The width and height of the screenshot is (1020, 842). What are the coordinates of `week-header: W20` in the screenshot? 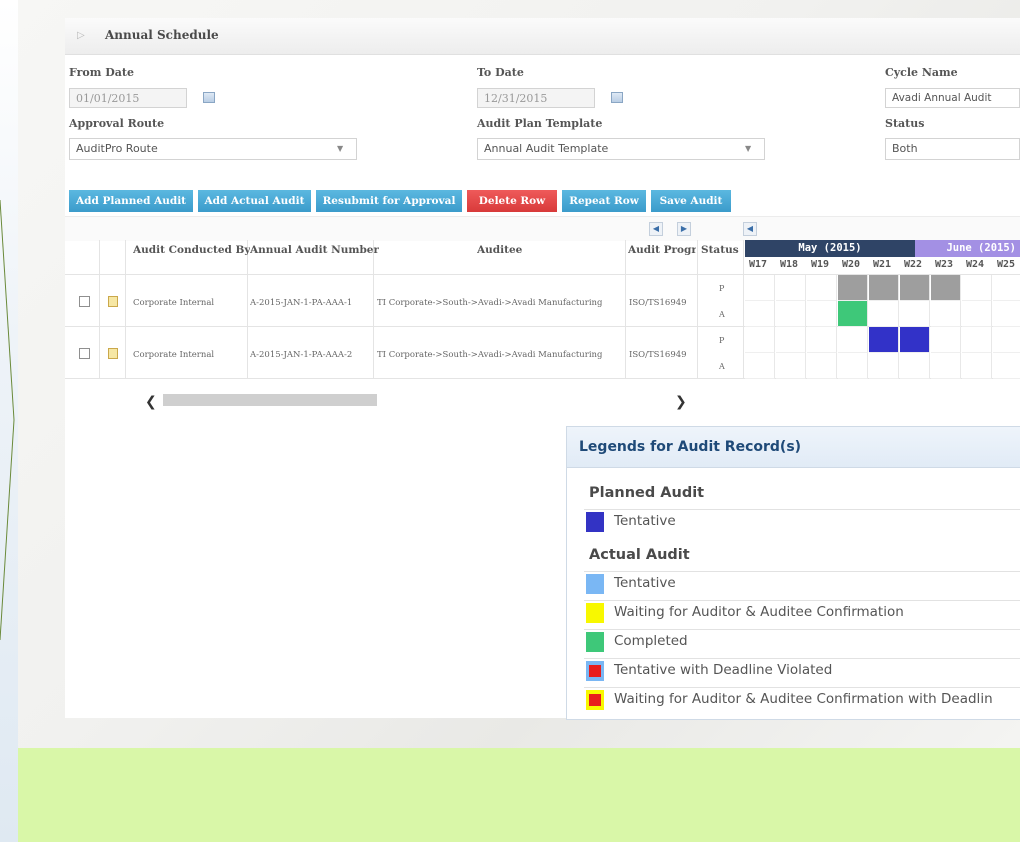 It's located at (851, 264).